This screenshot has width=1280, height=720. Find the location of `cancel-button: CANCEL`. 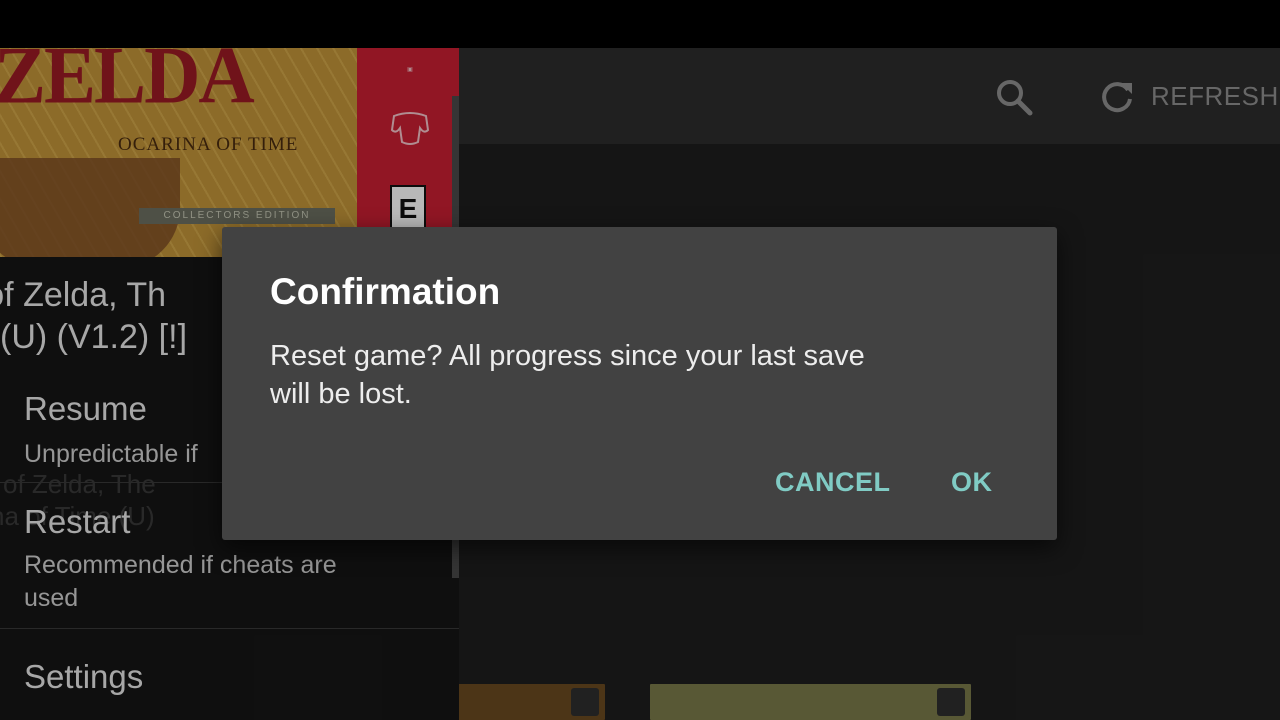

cancel-button: CANCEL is located at coordinates (833, 482).